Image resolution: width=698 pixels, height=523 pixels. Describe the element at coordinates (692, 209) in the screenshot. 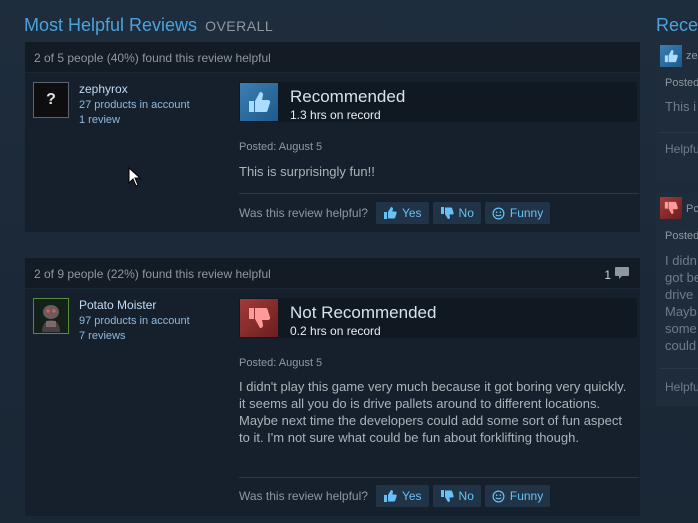

I see `recent-review-author: Pc` at that location.